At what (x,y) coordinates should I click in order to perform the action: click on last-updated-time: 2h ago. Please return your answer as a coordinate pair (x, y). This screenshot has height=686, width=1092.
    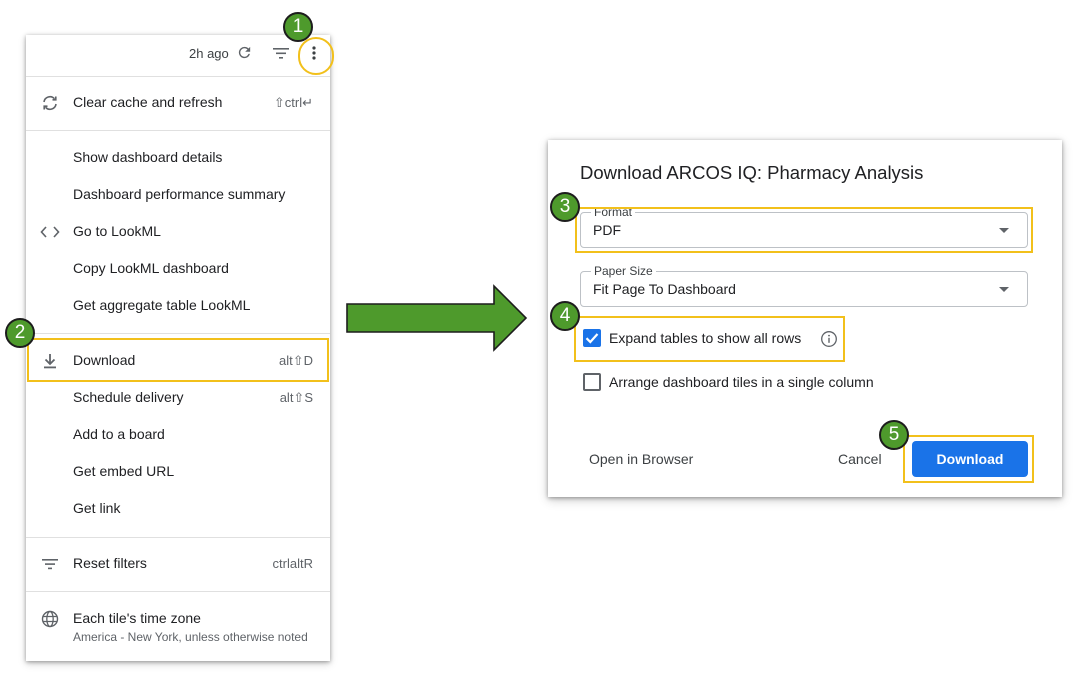
    Looking at the image, I should click on (209, 53).